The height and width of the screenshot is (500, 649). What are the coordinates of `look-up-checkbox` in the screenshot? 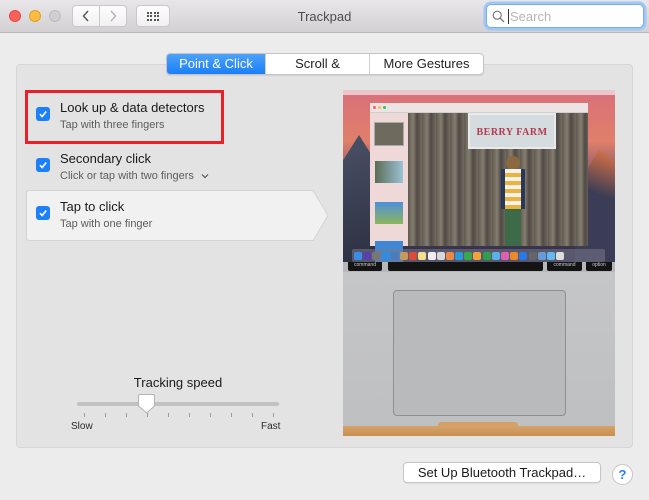 It's located at (43, 114).